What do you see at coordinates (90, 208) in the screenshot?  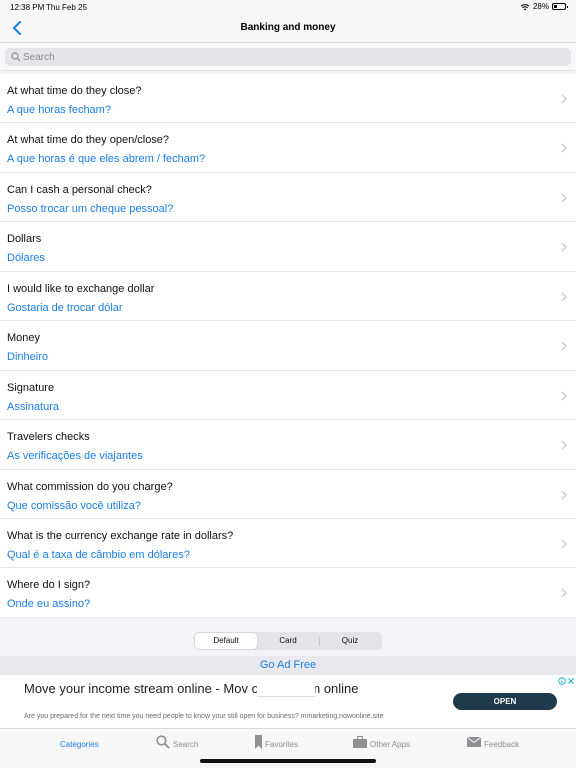 I see `phrase-portuguese: Posso trocar um cheque pessoal?` at bounding box center [90, 208].